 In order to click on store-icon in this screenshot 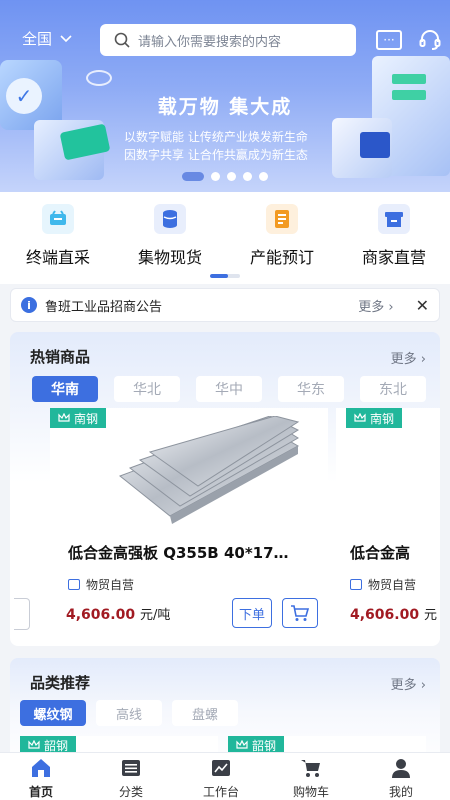, I will do `click(394, 219)`.